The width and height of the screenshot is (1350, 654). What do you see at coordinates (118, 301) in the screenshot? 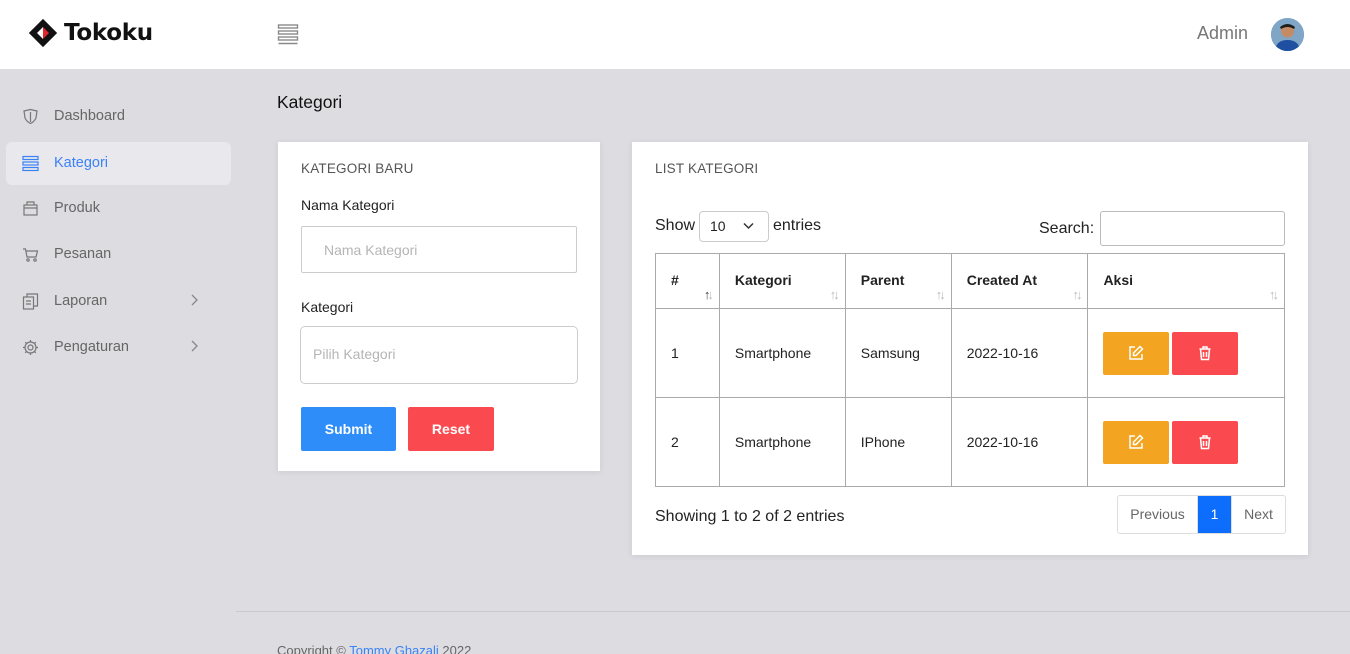
I see `sidebar-item-laporan: Laporan` at bounding box center [118, 301].